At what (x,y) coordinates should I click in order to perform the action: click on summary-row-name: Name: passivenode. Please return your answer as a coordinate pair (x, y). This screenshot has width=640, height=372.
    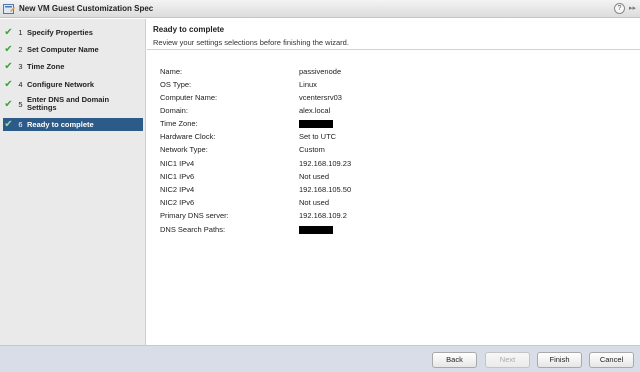
    Looking at the image, I should click on (310, 71).